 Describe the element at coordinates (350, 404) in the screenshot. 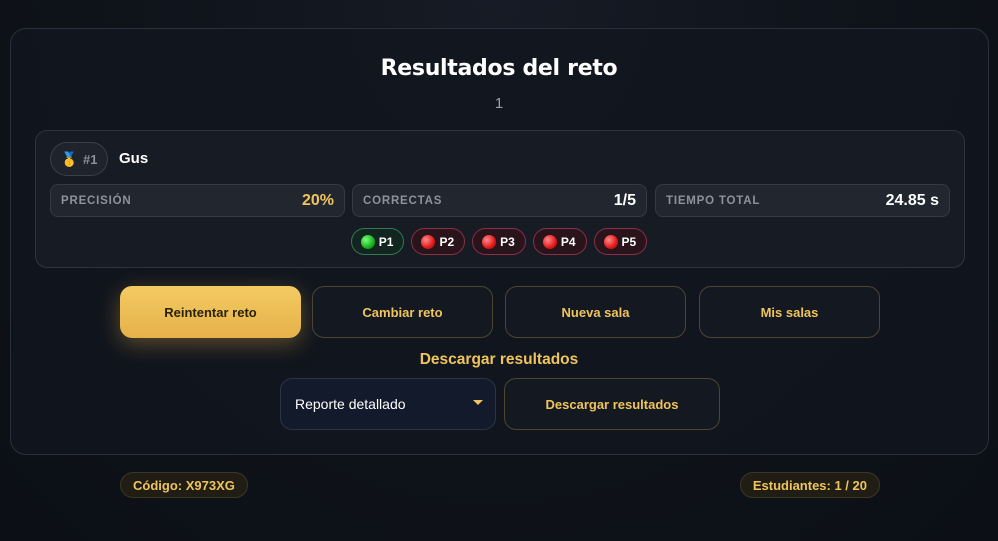

I see `report-type-value: Reporte detallado` at that location.